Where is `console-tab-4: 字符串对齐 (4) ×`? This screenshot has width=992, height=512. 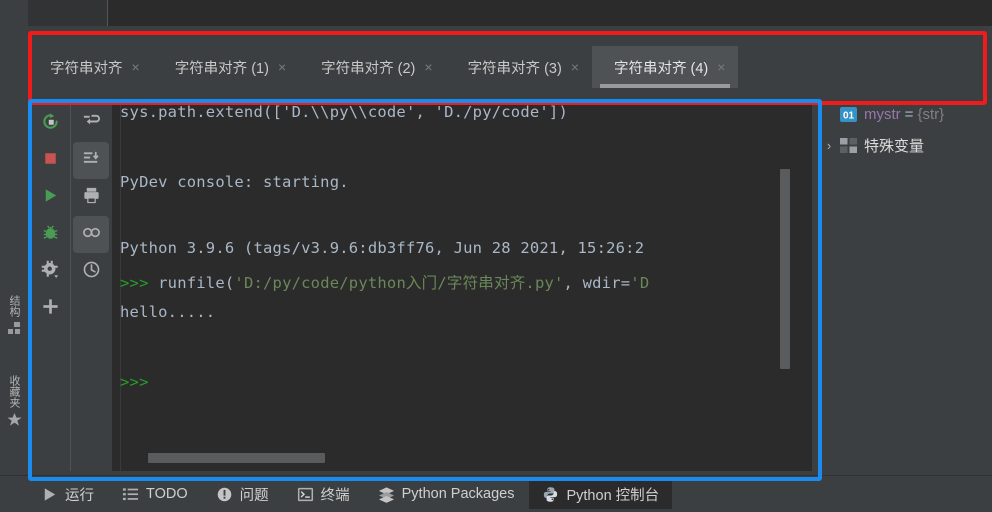 console-tab-4: 字符串对齐 (4) × is located at coordinates (665, 67).